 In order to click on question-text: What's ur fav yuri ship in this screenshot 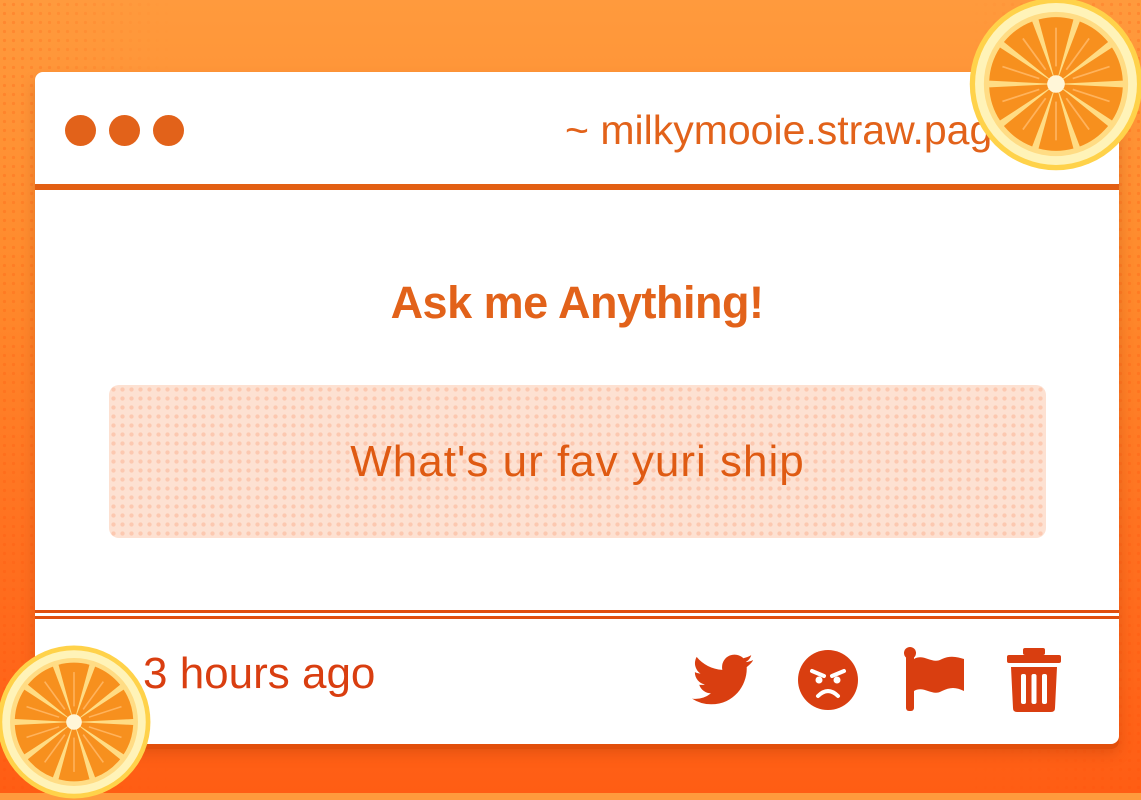, I will do `click(577, 461)`.